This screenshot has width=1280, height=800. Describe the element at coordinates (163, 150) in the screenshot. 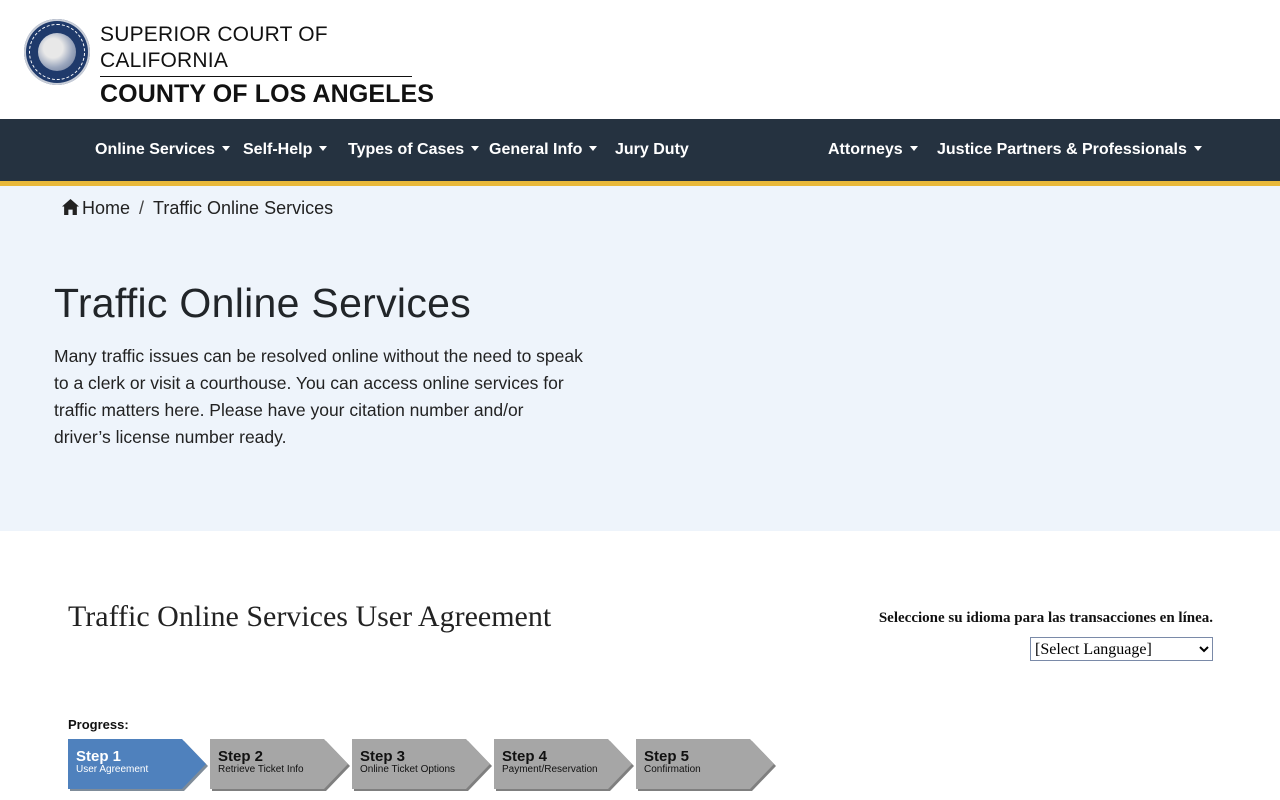

I see `nav-online-services: Online Services` at that location.